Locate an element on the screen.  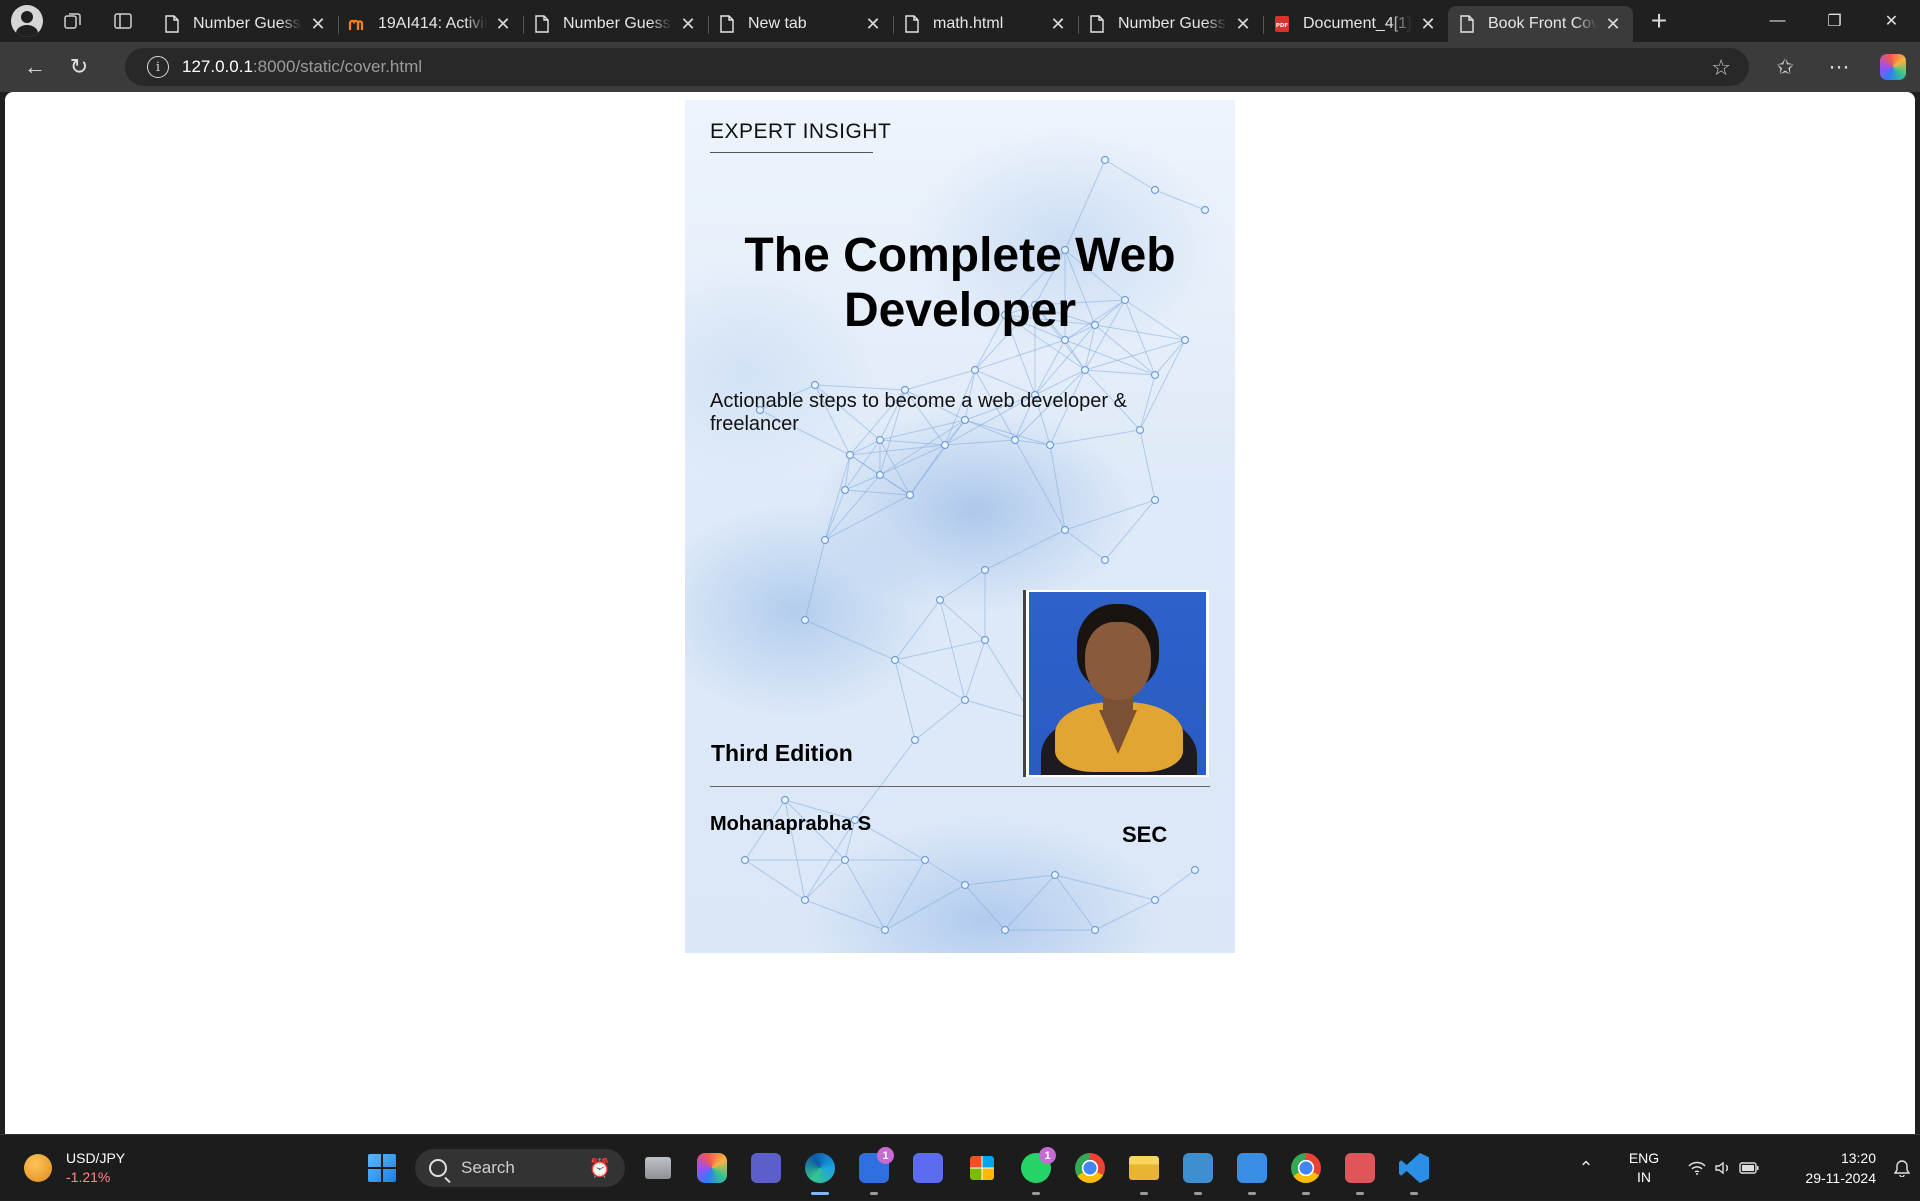
battery-icon is located at coordinates (1749, 1168).